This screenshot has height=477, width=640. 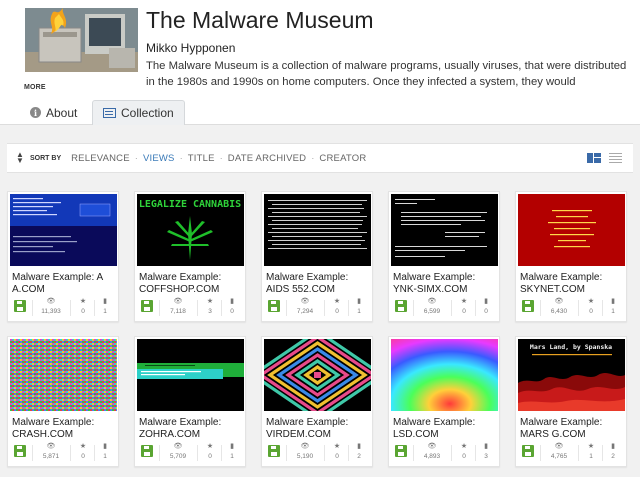 I want to click on views-stat: 👁 5,709, so click(x=178, y=451).